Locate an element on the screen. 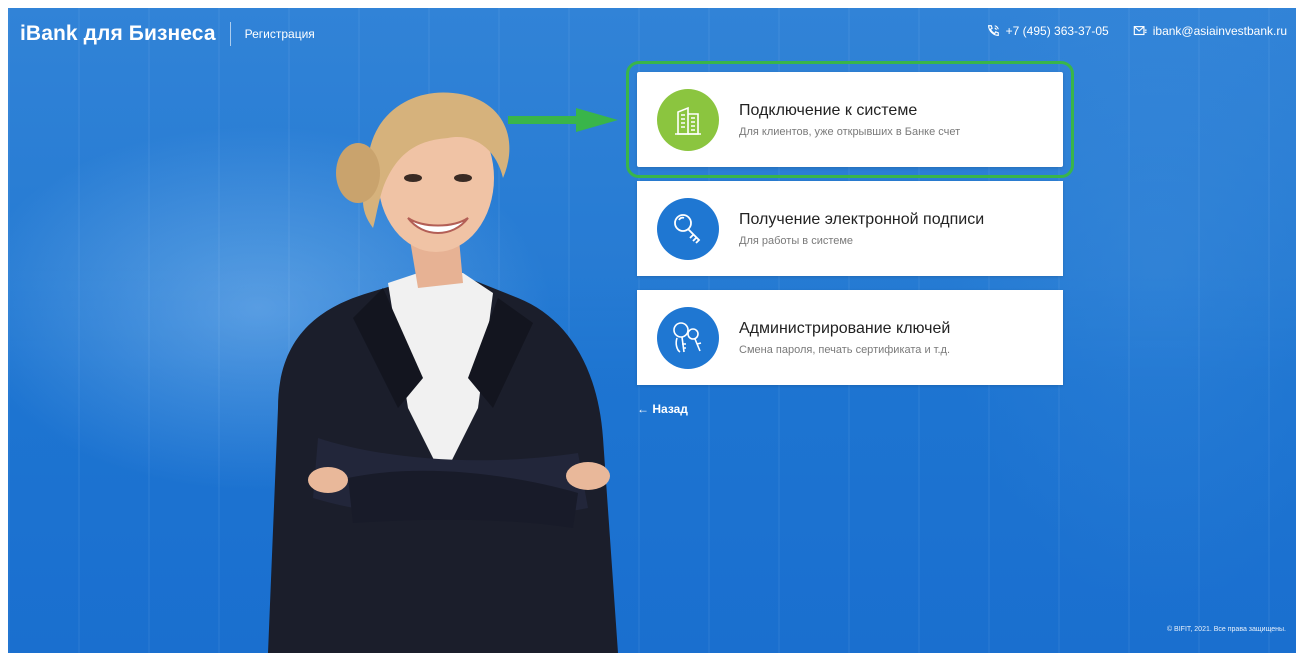 The width and height of the screenshot is (1303, 653). phone-icon is located at coordinates (993, 30).